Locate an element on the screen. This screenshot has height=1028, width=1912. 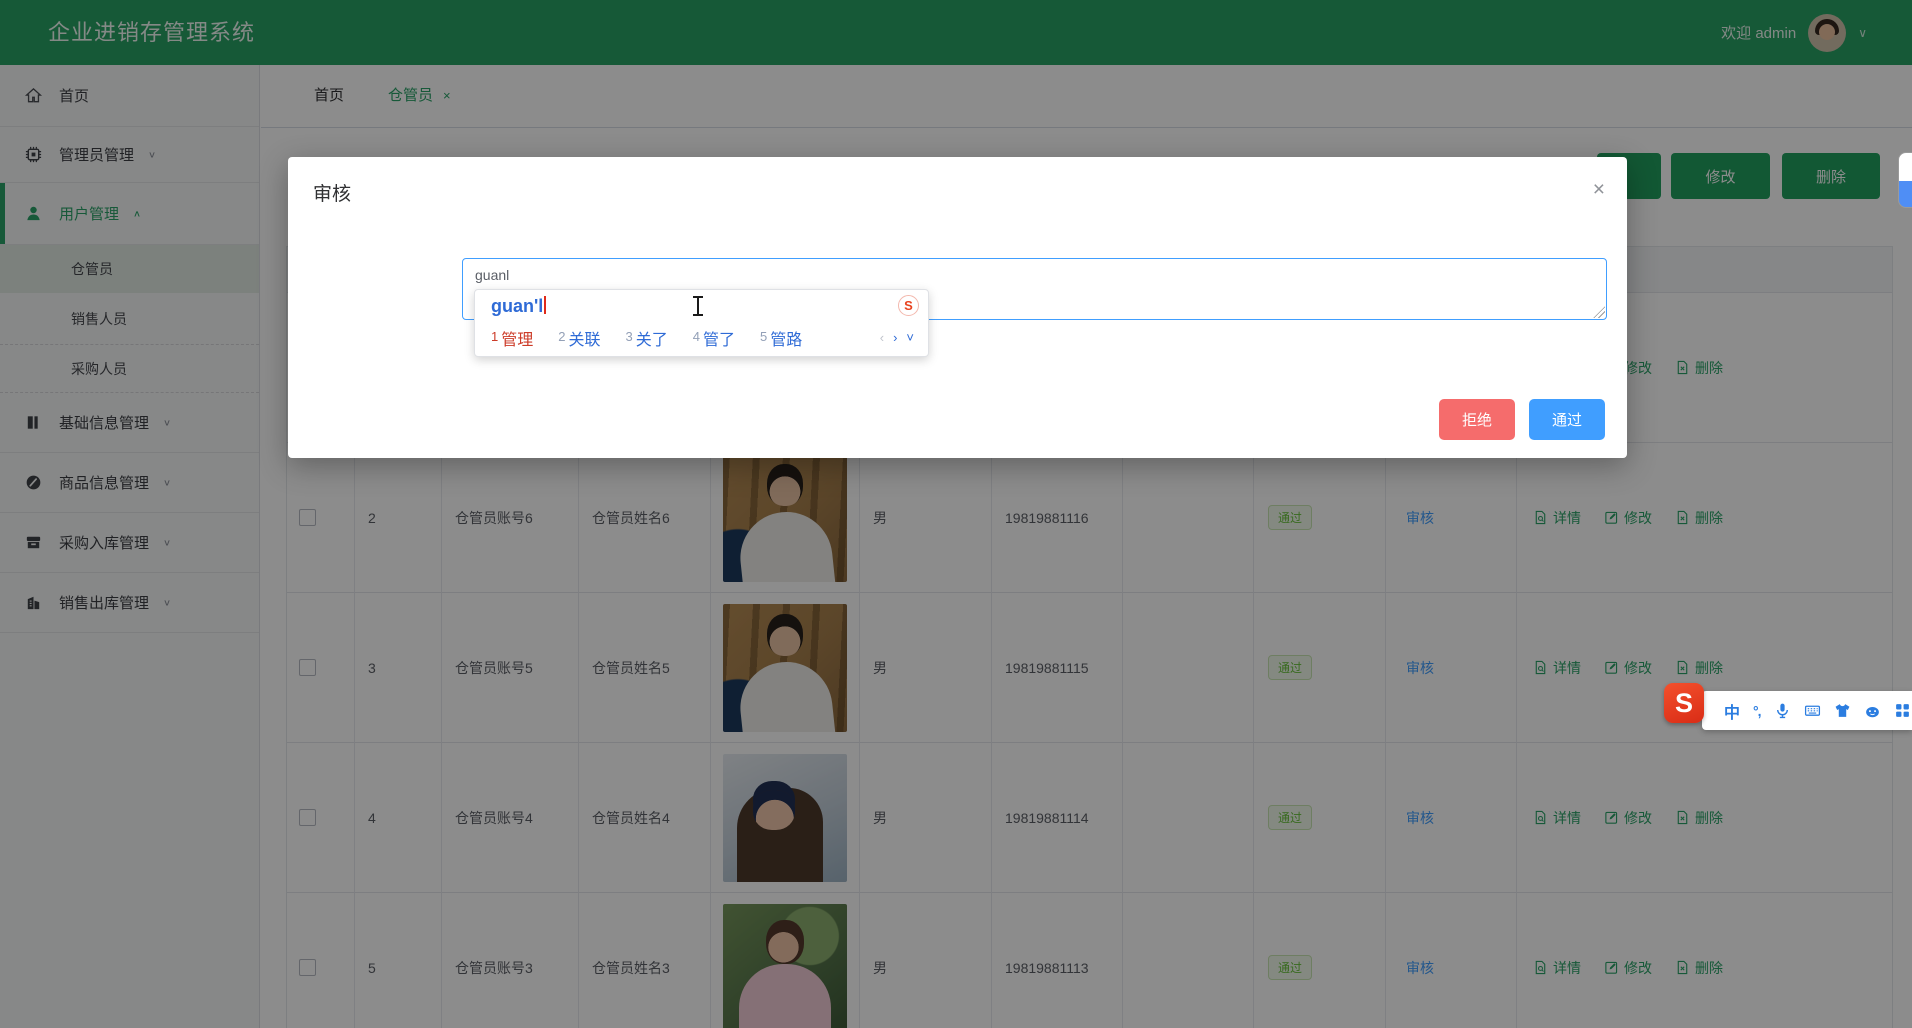
ime-candidate: 5 管路 is located at coordinates (781, 338).